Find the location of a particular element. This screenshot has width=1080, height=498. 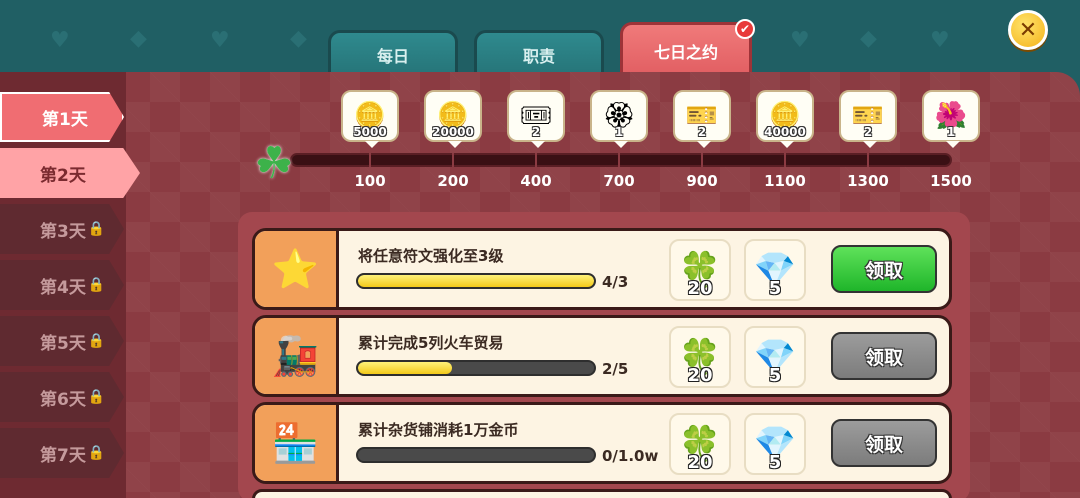

task-title: 将任意符文强化至3级 is located at coordinates (431, 256).